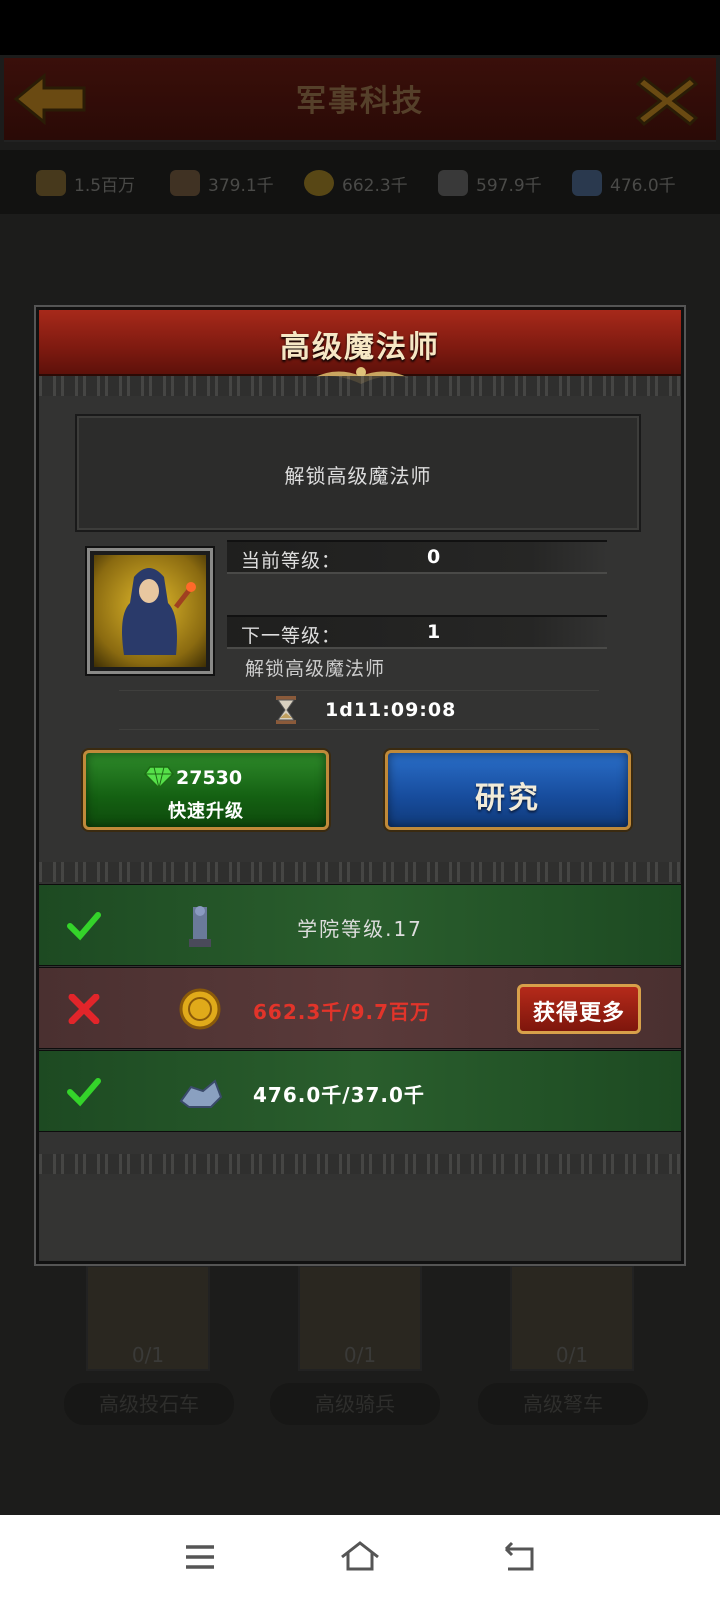  Describe the element at coordinates (563, 1404) in the screenshot. I see `unit-card-label: 高级弩车` at that location.